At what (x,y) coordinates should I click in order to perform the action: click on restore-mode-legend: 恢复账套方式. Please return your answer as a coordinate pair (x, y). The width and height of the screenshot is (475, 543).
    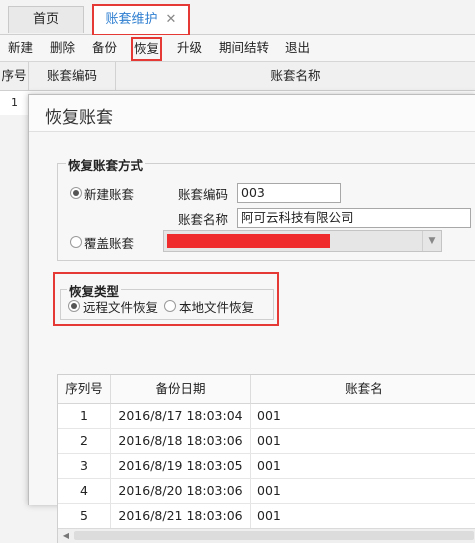
    Looking at the image, I should click on (106, 164).